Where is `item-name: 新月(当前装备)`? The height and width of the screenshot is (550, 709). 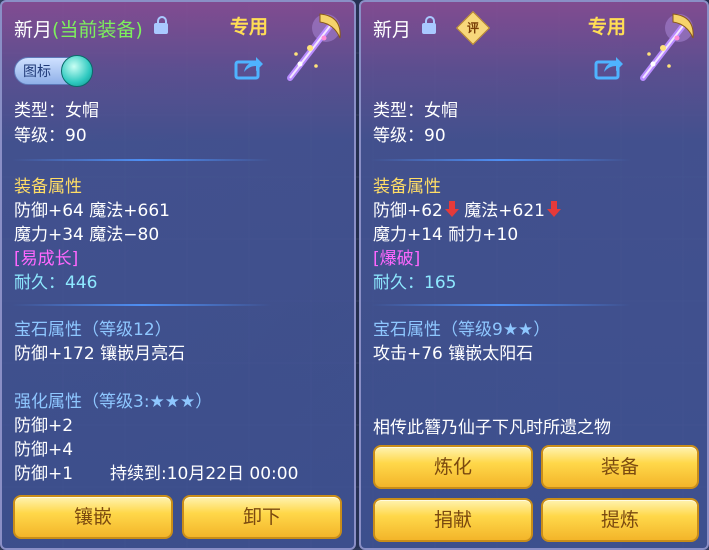
item-name: 新月(当前装备) is located at coordinates (91, 28).